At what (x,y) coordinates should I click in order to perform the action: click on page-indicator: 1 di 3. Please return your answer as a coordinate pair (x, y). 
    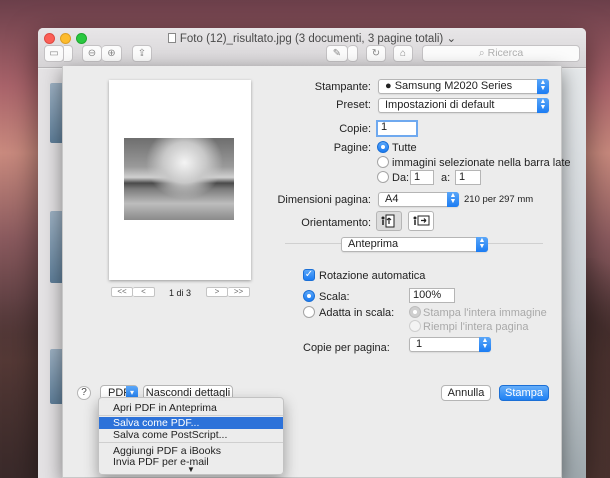
    Looking at the image, I should click on (180, 293).